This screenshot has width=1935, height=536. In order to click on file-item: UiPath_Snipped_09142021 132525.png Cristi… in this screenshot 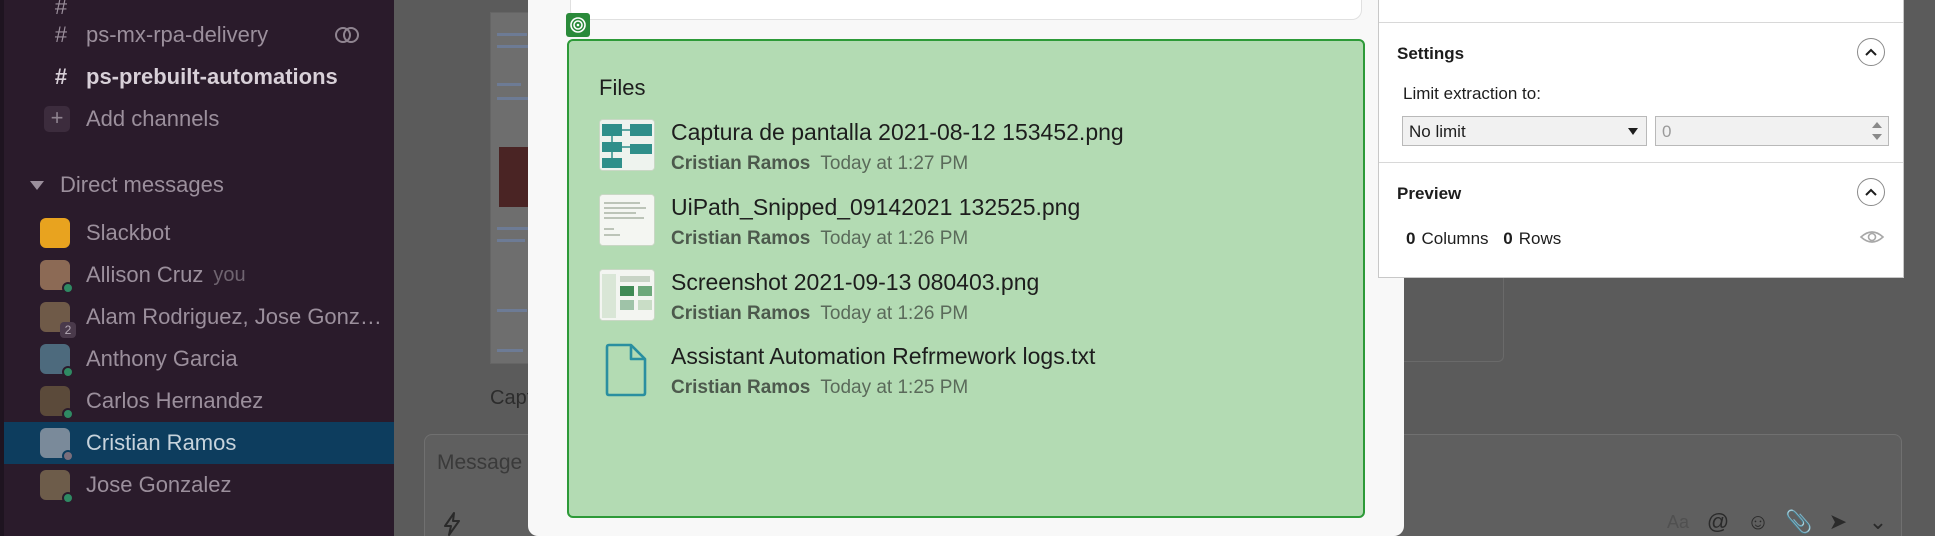, I will do `click(969, 222)`.